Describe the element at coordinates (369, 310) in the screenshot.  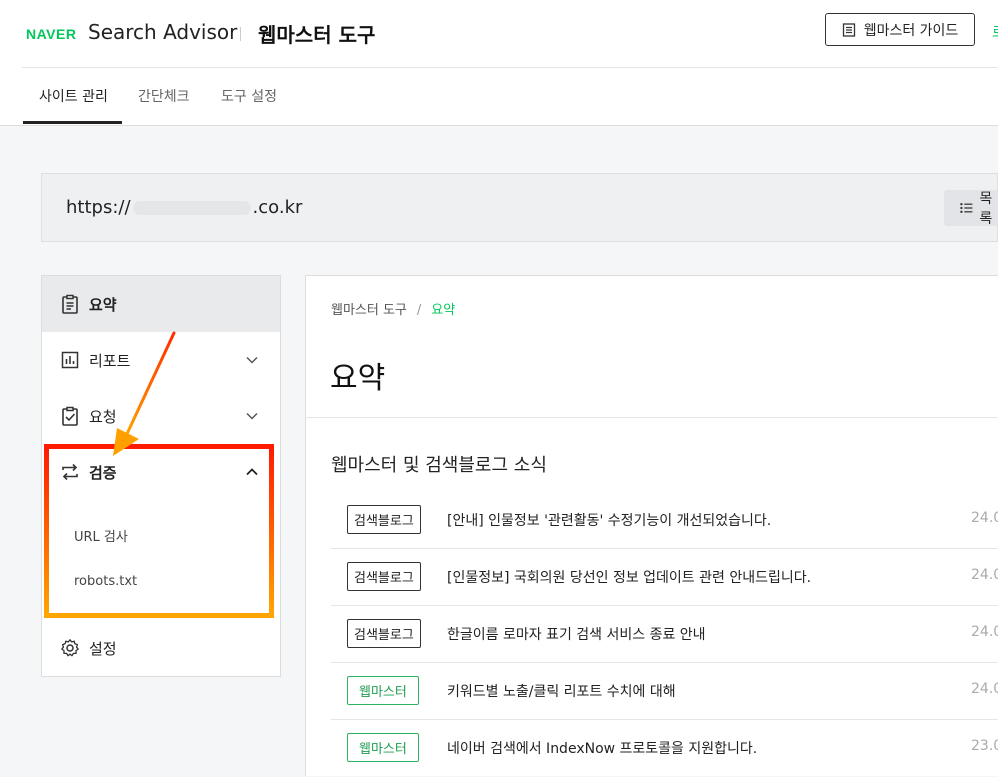
I see `breadcrumb-root: 웹마스터 도구` at that location.